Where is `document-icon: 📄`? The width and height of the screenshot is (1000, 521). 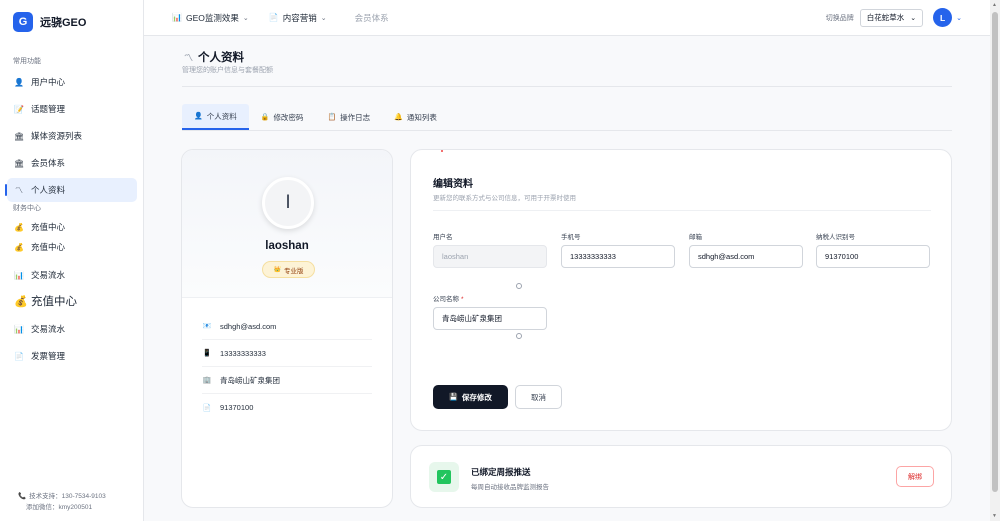 document-icon: 📄 is located at coordinates (273, 17).